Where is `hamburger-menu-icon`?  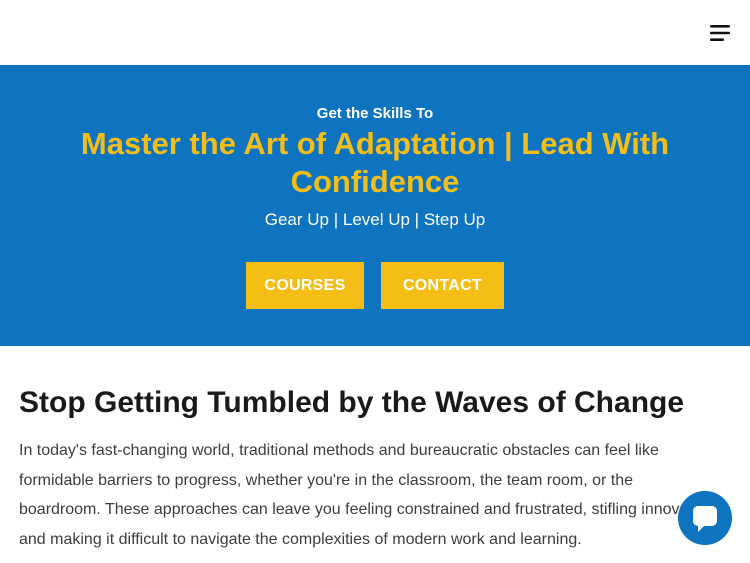 hamburger-menu-icon is located at coordinates (720, 33).